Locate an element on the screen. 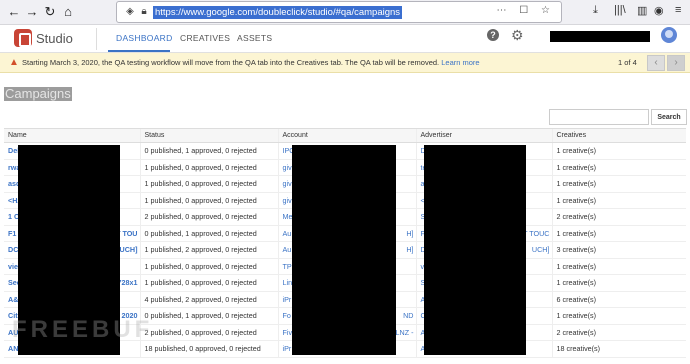  cell-status: 1 published, 2 approved, 0 rejected is located at coordinates (208, 250).